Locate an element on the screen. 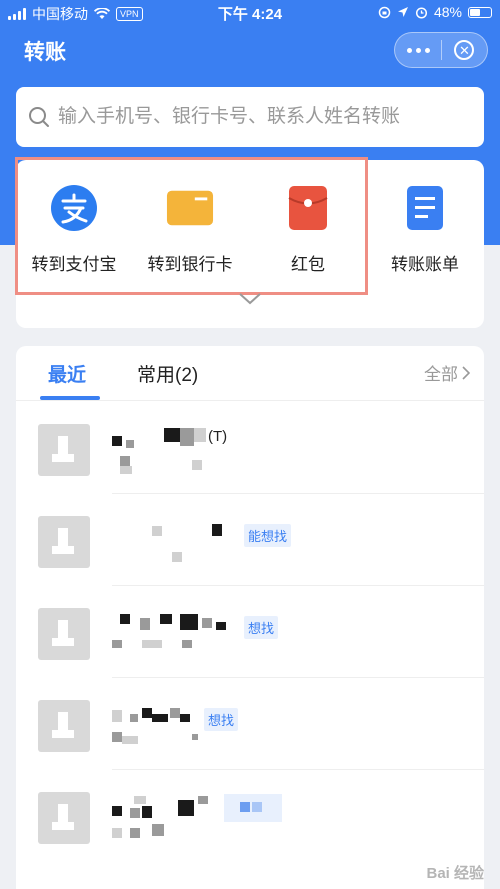  more-icon is located at coordinates (409, 50).